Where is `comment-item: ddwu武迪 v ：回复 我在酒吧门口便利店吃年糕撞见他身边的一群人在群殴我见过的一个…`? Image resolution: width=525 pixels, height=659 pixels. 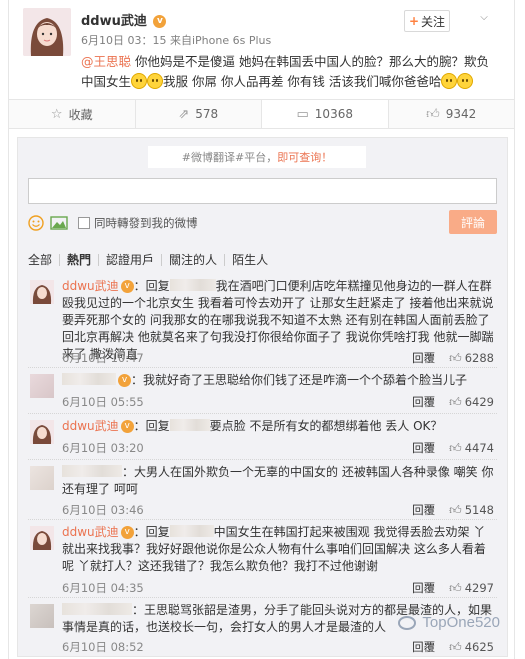 comment-item: ddwu武迪 v ：回复 我在酒吧门口便利店吃年糕撞见他身边的一群人在群殴我见过的一个… is located at coordinates (262, 323).